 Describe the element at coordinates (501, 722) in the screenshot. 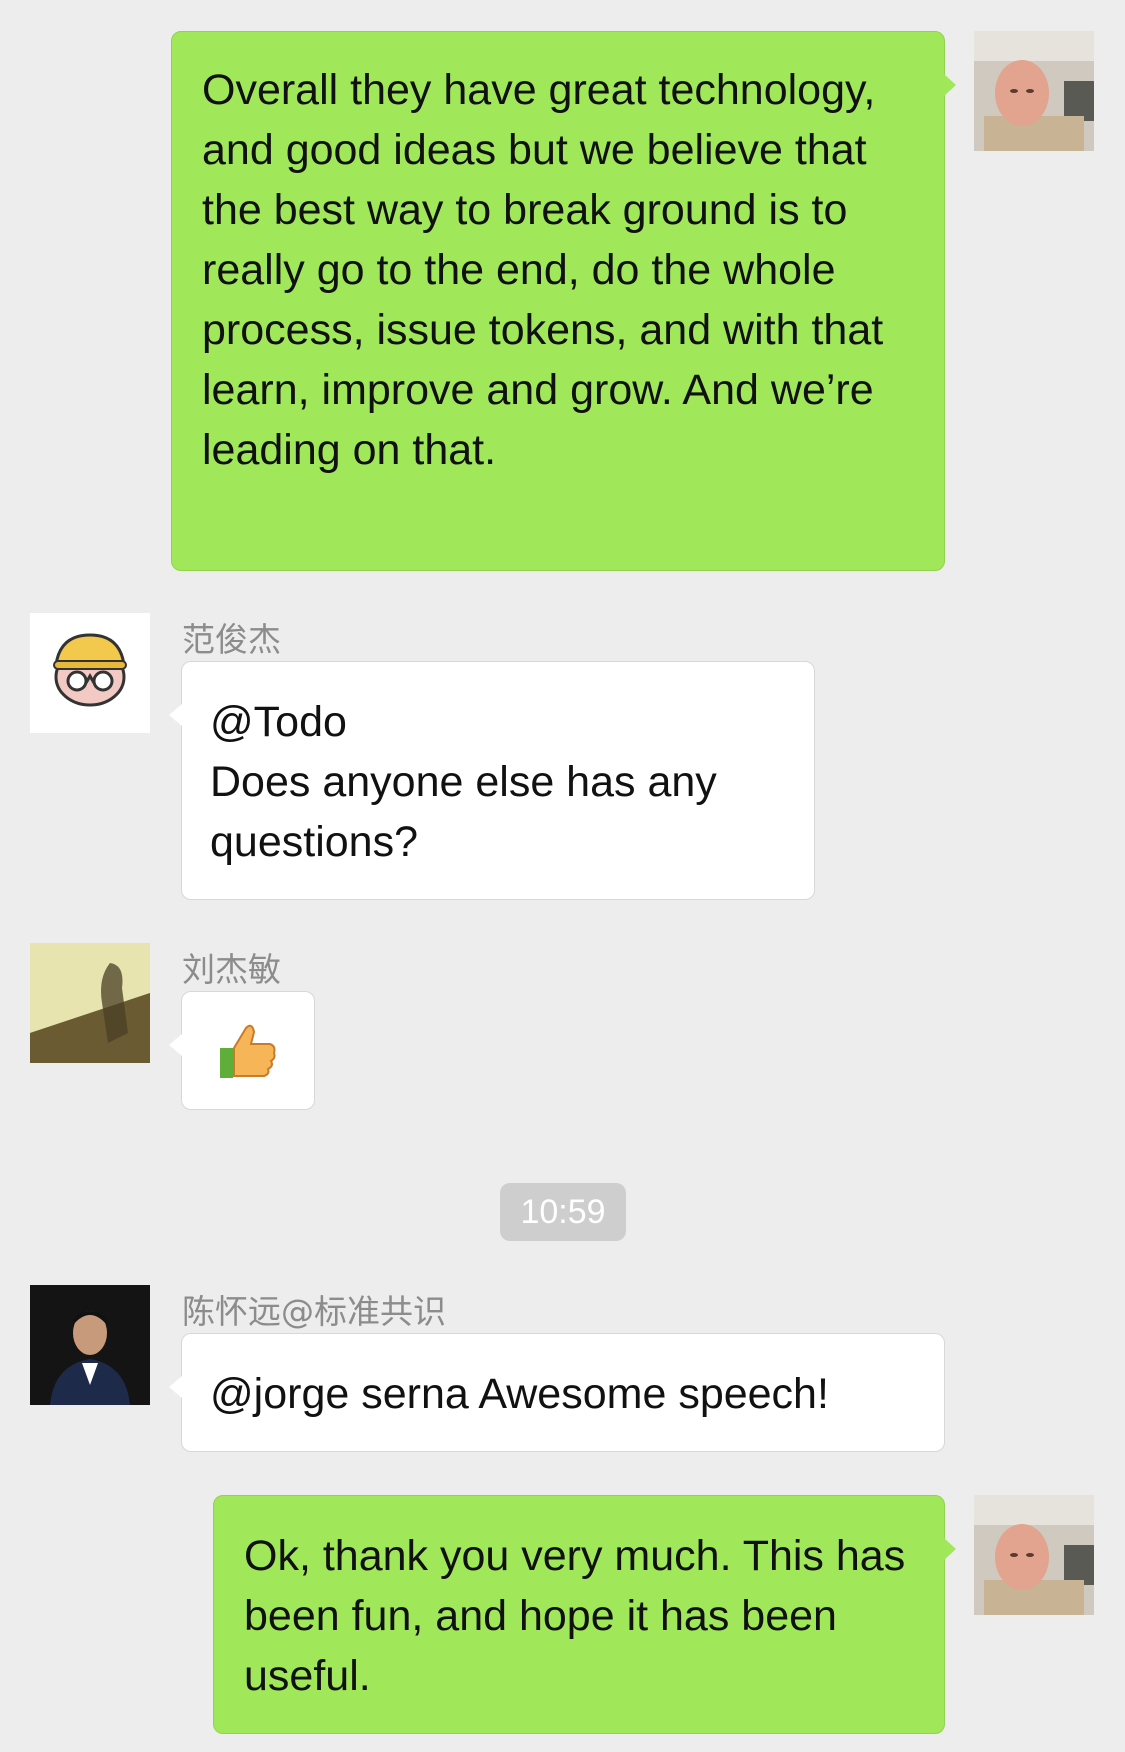

I see `mention-text: @Todo` at that location.